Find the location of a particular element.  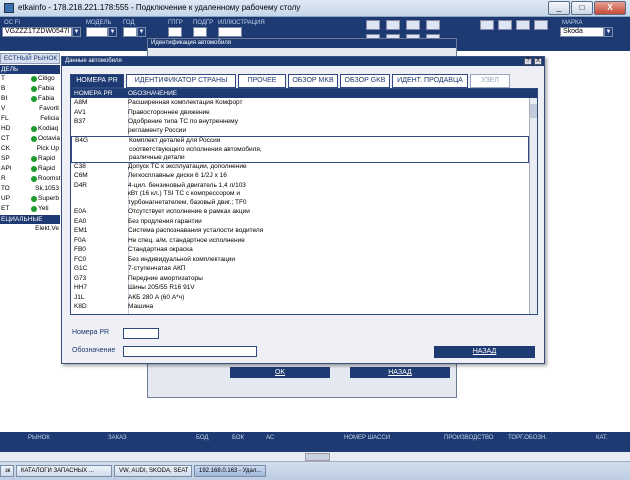

vin-dropdown: ▼ is located at coordinates (76, 32).